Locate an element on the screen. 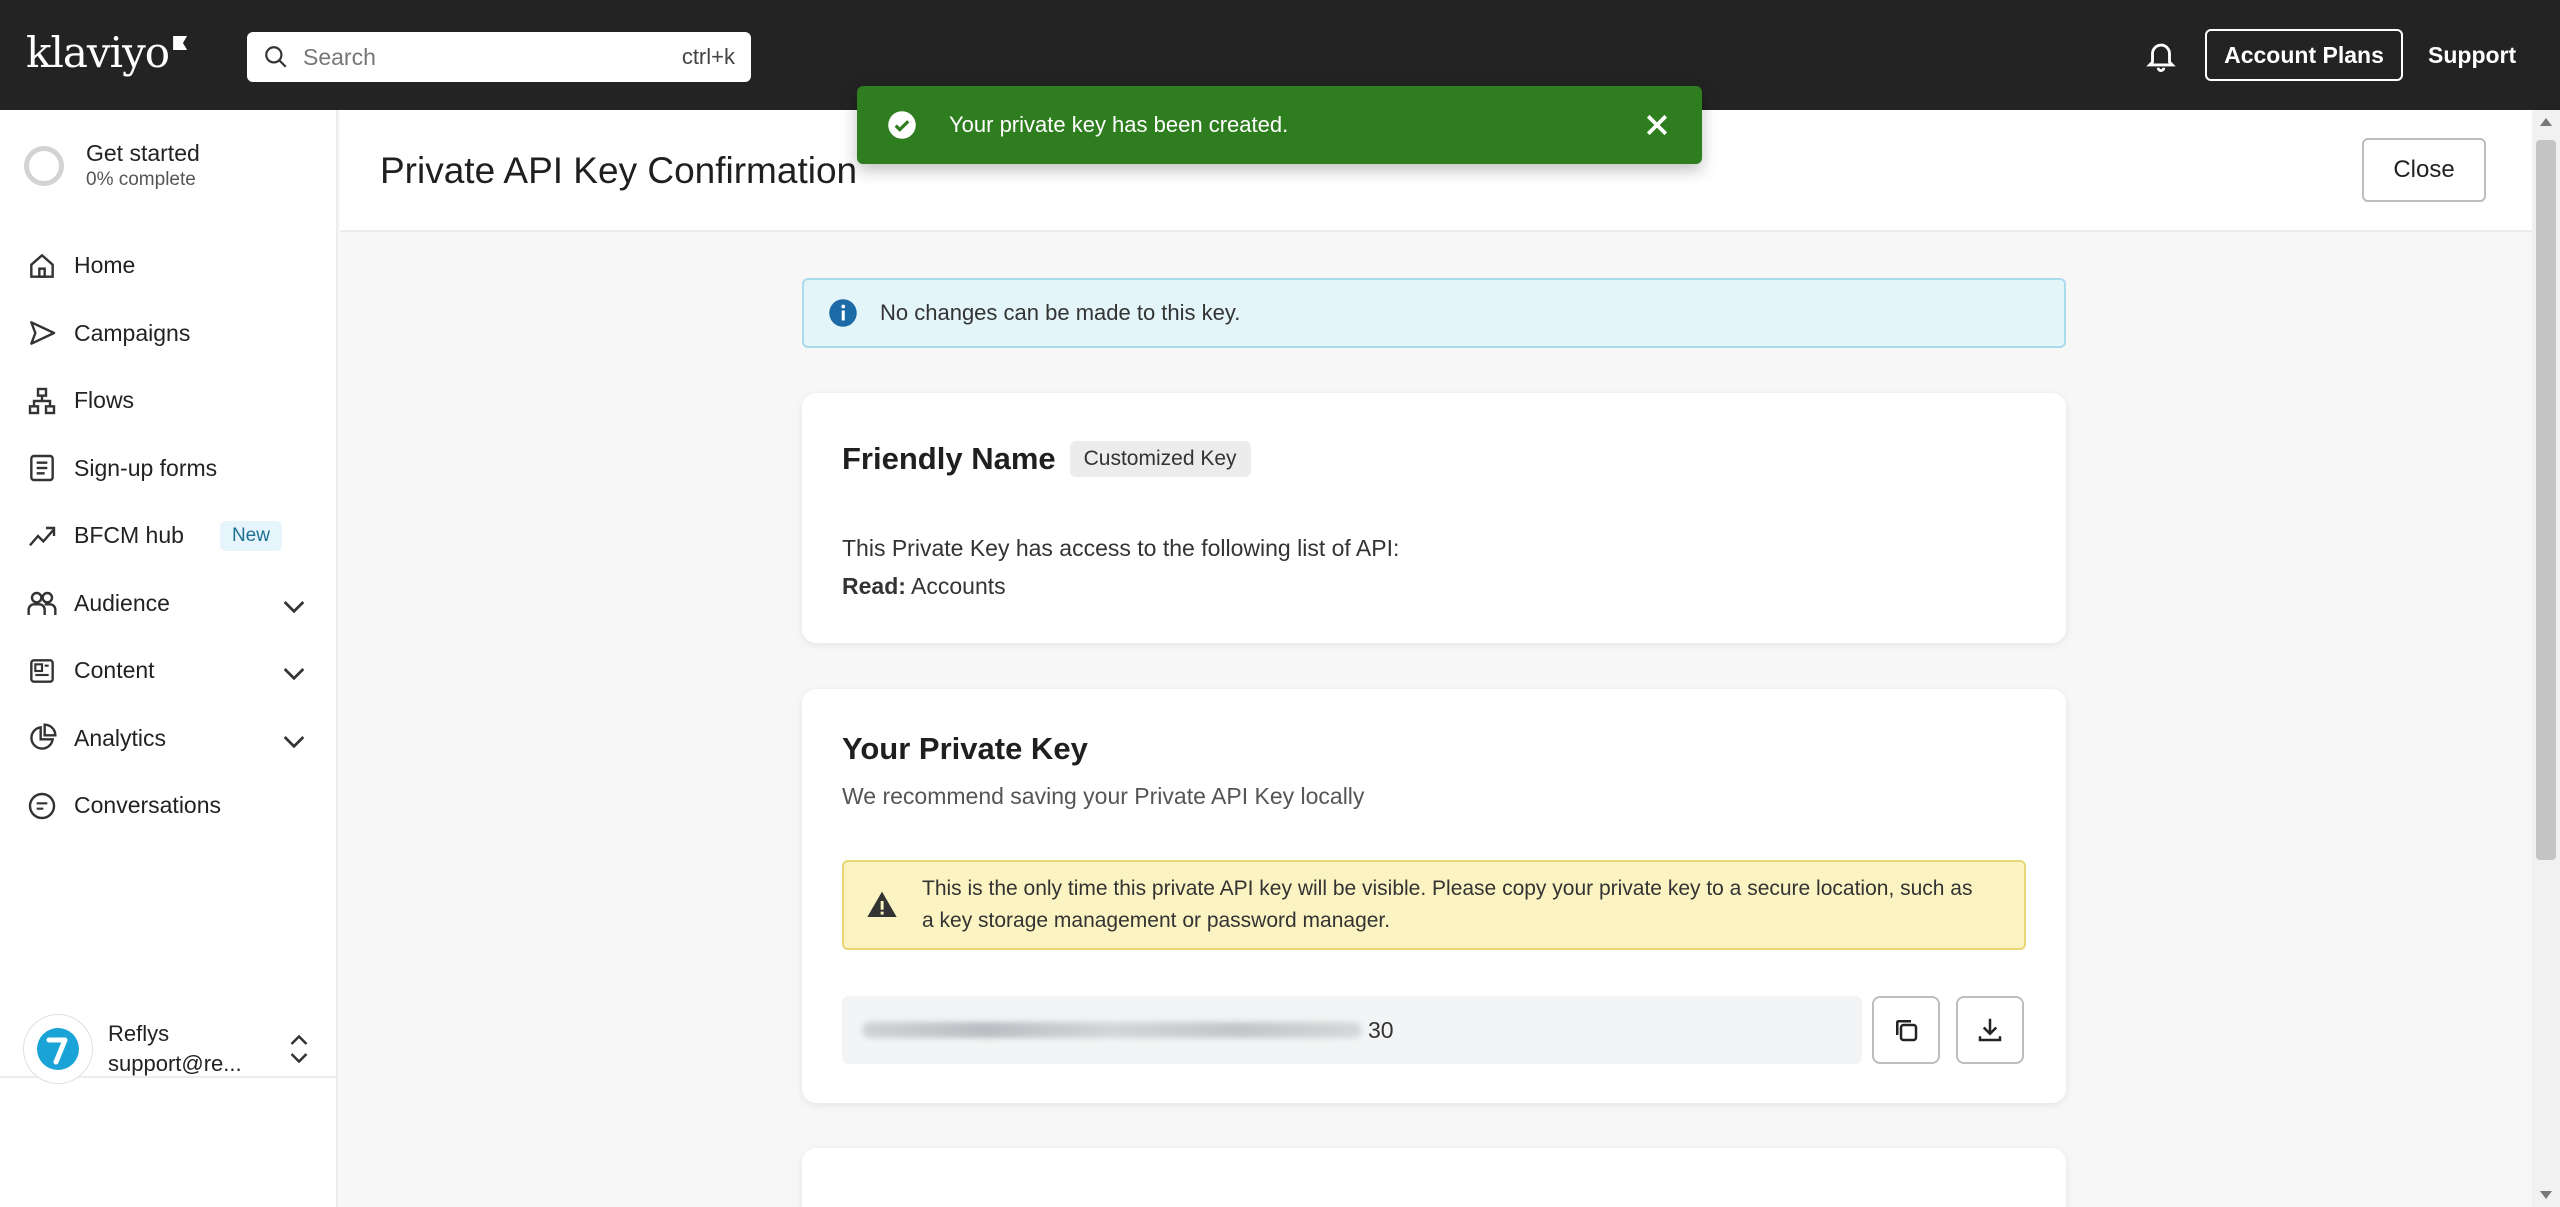  sidebar-item-label: Content is located at coordinates (114, 670).